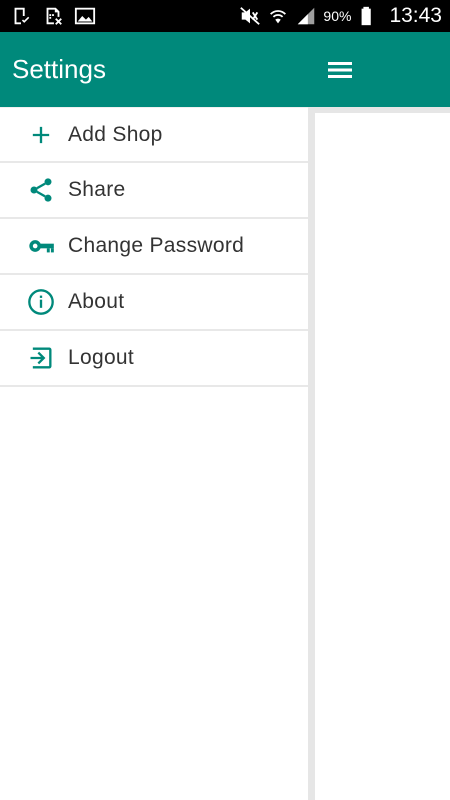 This screenshot has height=800, width=450. I want to click on checkmark-doc-icon, so click(21, 16).